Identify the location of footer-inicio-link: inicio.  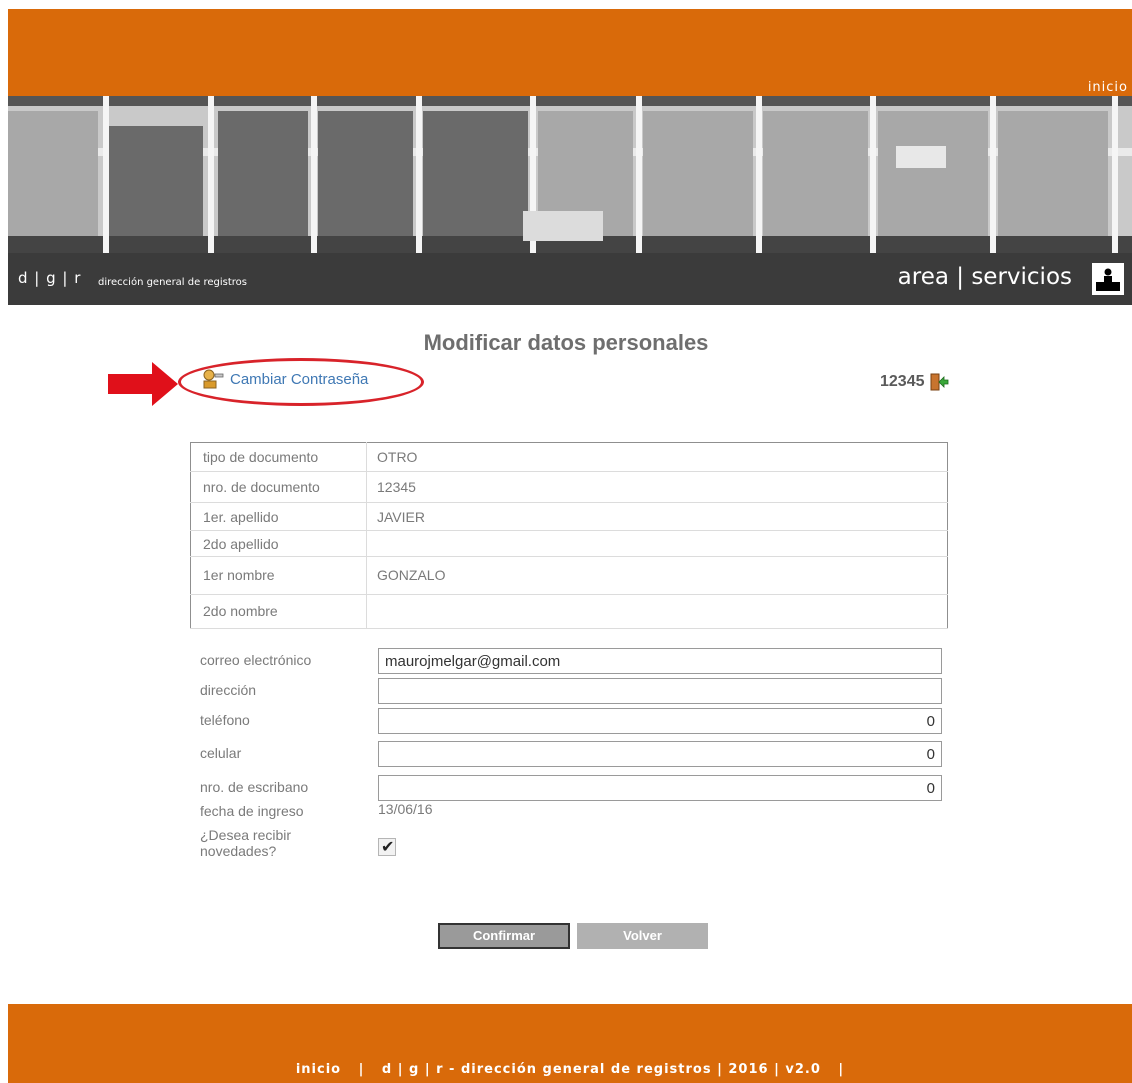
(318, 1069).